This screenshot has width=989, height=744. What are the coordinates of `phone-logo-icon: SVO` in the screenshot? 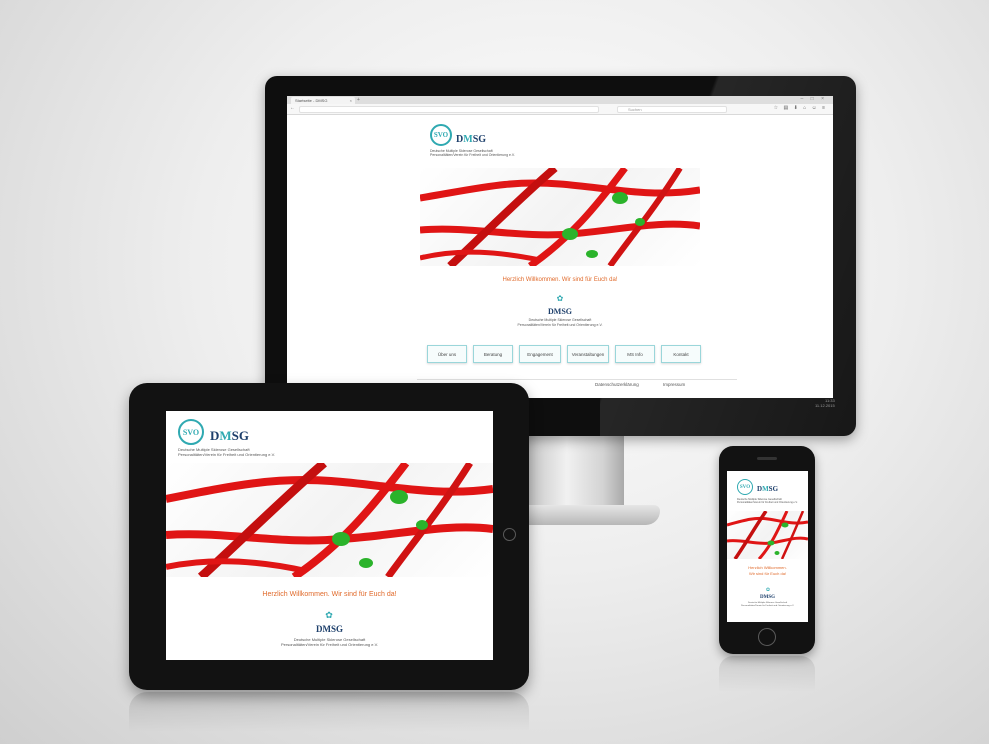 It's located at (745, 487).